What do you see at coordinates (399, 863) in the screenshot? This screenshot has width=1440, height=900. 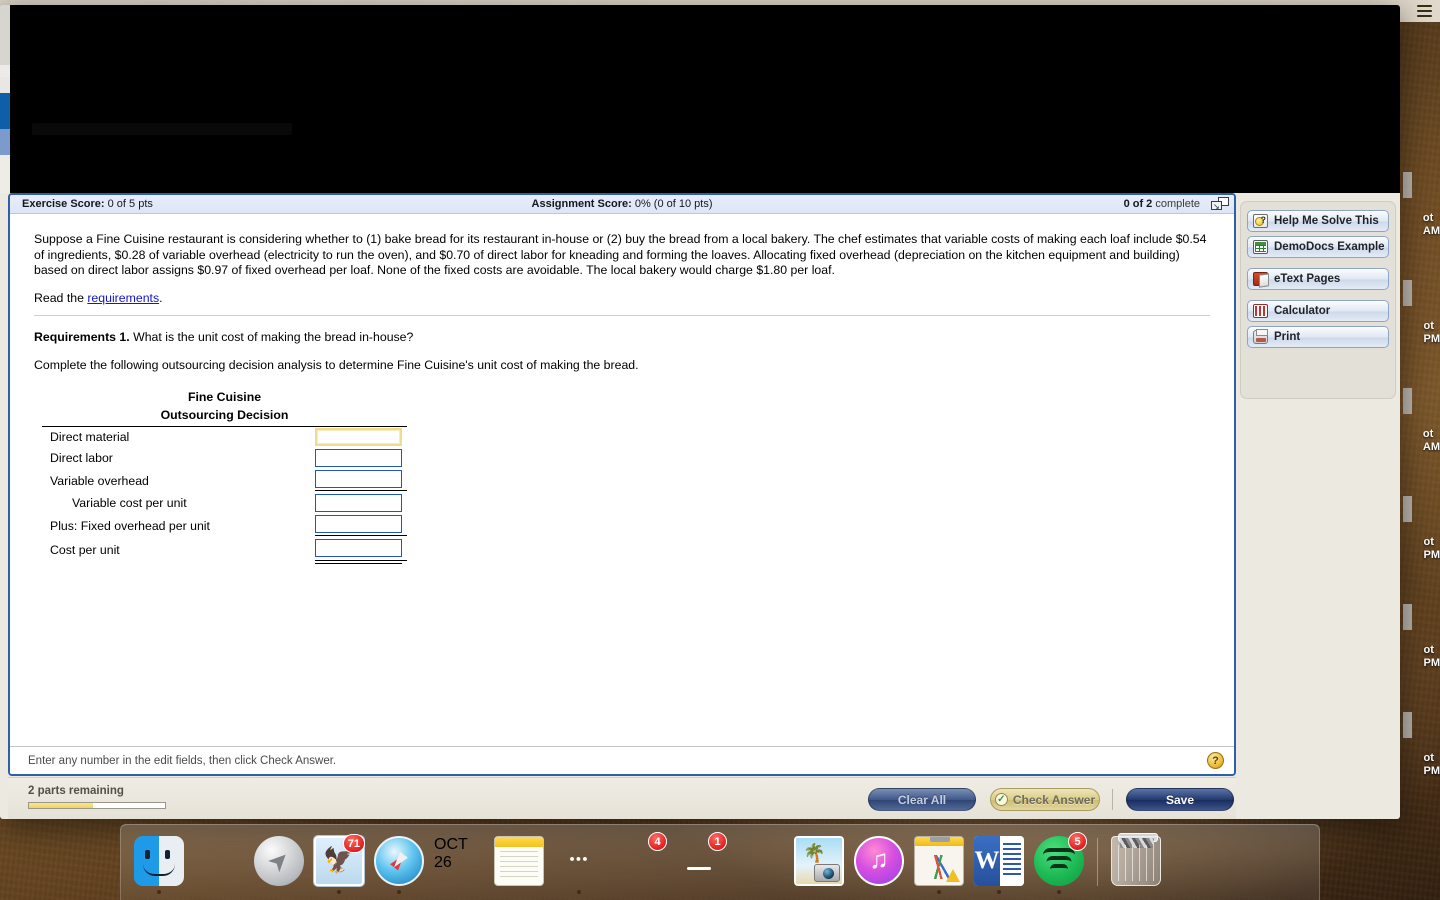 I see `dock-item-safari` at bounding box center [399, 863].